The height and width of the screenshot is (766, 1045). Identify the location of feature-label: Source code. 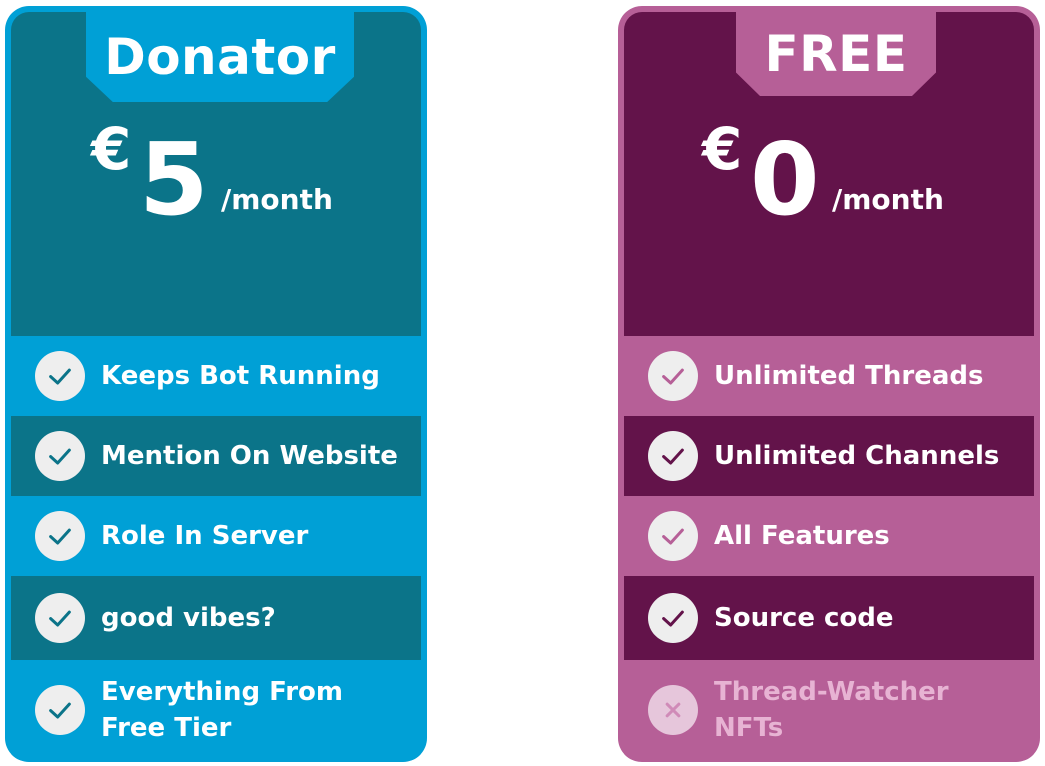
(804, 617).